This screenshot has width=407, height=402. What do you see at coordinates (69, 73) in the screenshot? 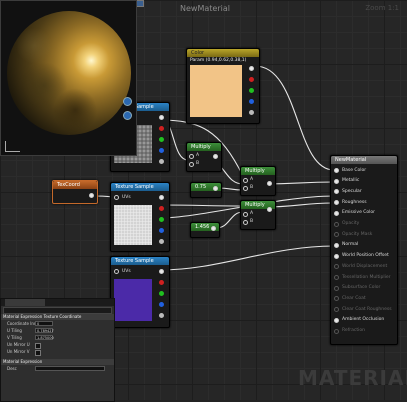
I see `preview-sphere` at bounding box center [69, 73].